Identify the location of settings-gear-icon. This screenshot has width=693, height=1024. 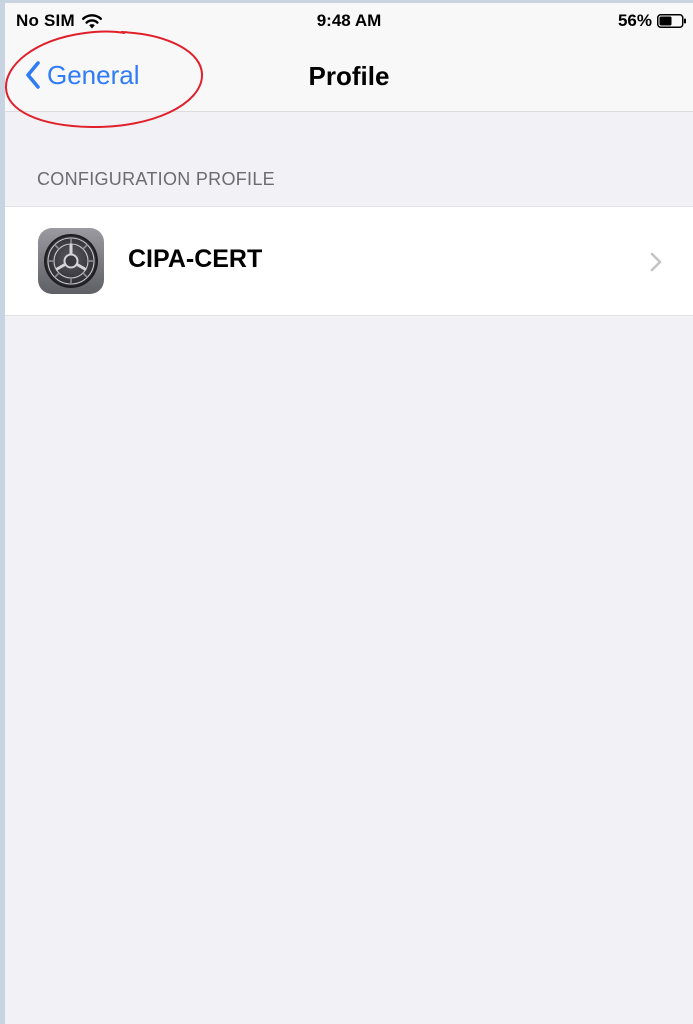
(71, 261).